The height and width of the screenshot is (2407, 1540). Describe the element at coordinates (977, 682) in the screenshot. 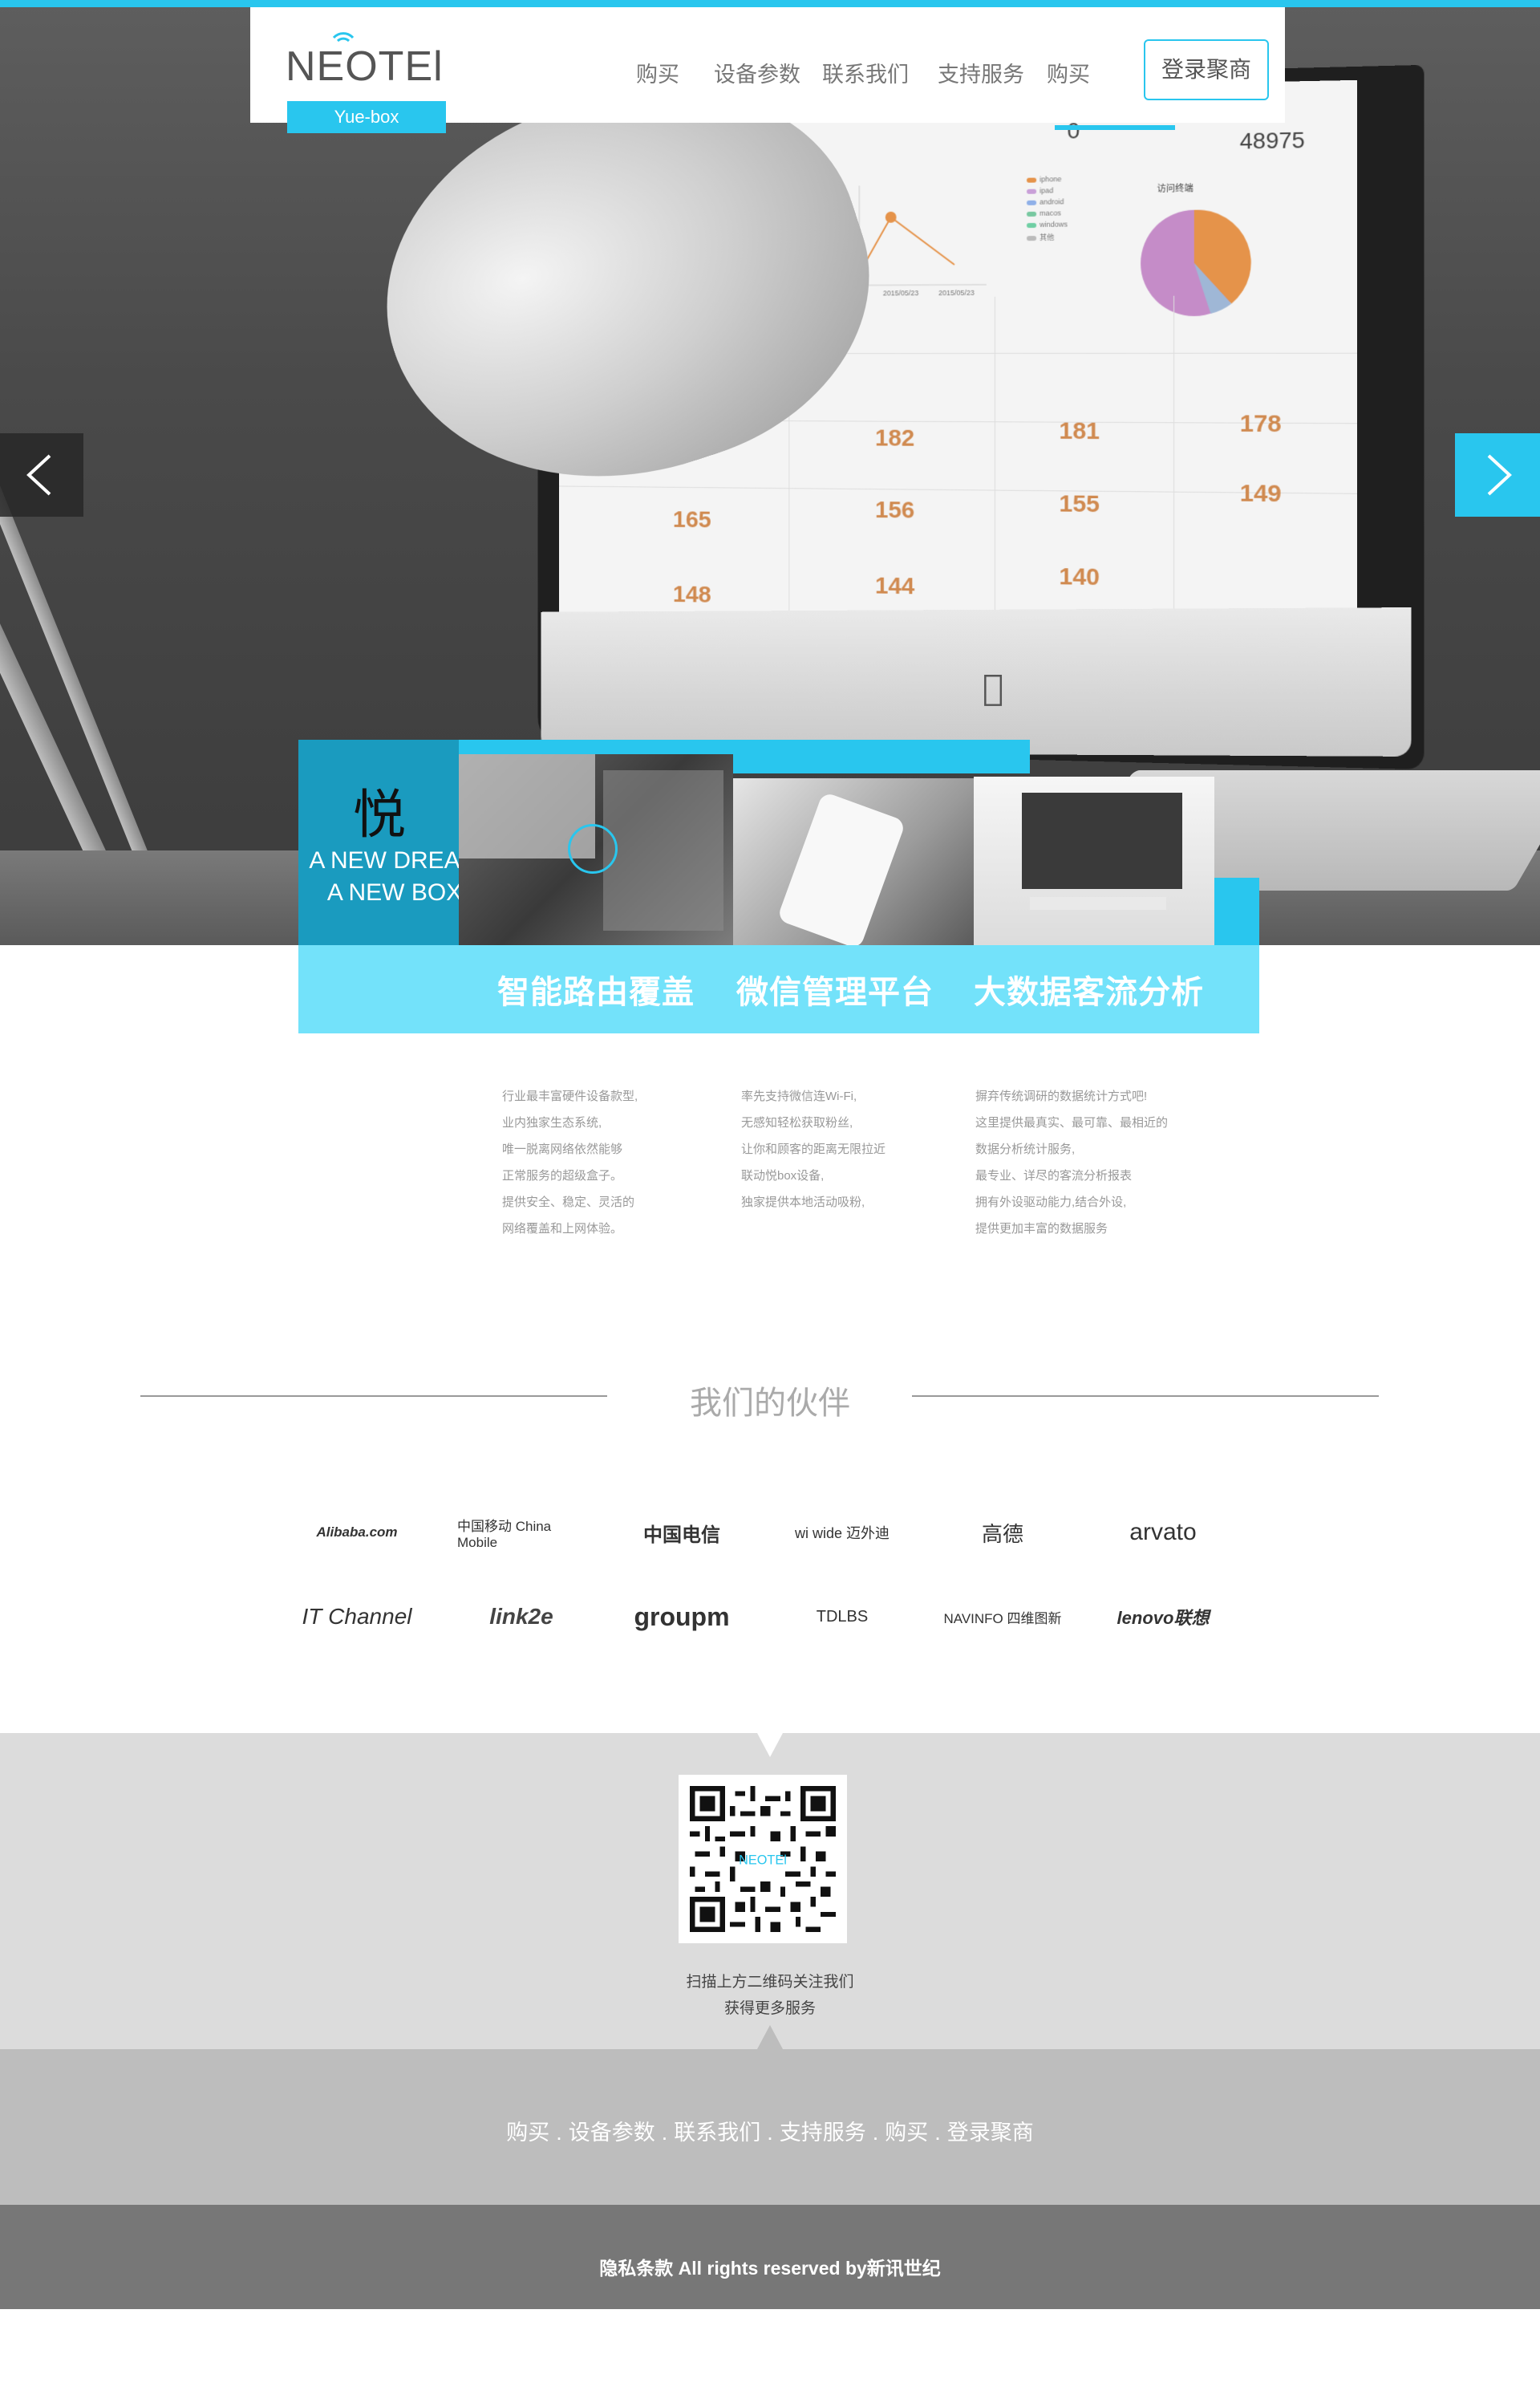

I see `monitor-chin` at that location.